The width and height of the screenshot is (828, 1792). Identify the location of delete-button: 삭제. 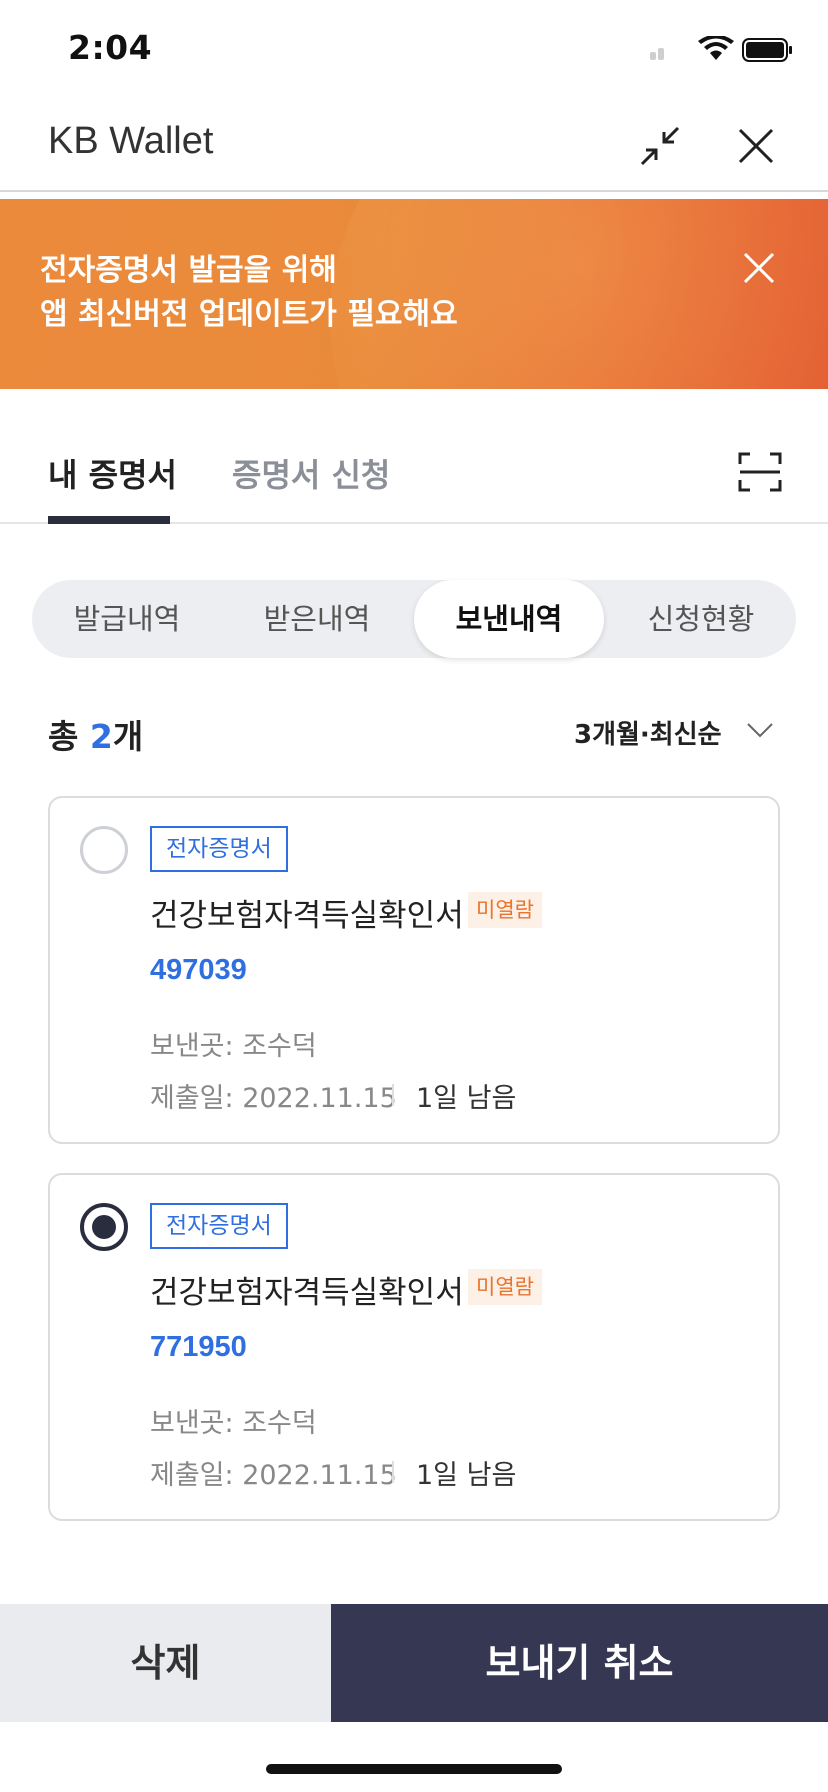
(165, 1663).